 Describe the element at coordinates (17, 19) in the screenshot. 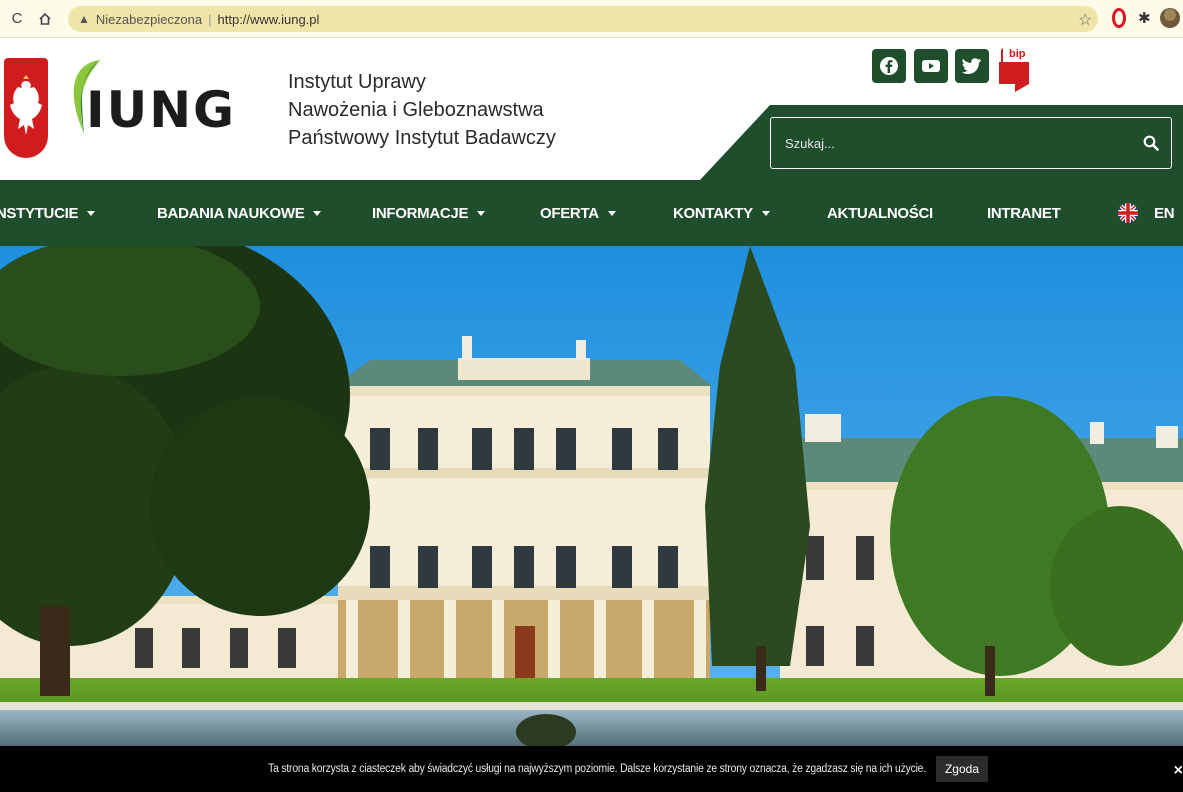

I see `reload-icon: C` at that location.